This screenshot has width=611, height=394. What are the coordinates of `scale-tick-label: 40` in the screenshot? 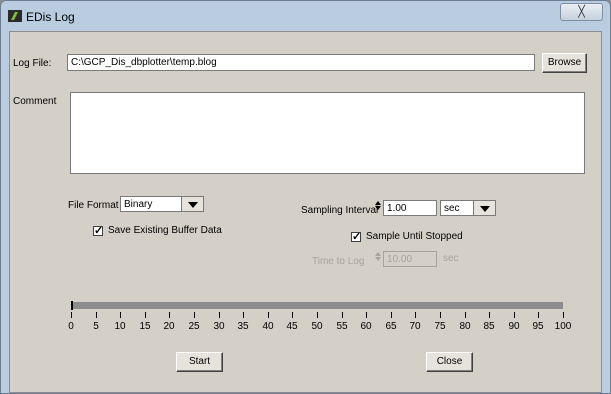 It's located at (268, 326).